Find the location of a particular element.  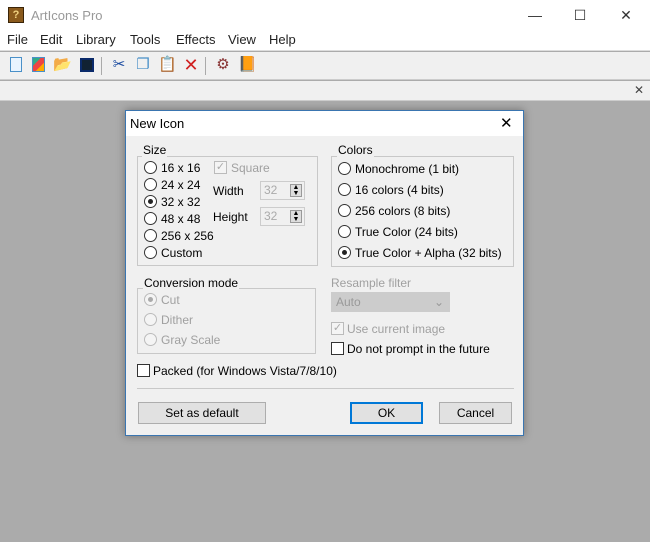

color-256-radio is located at coordinates (344, 210).